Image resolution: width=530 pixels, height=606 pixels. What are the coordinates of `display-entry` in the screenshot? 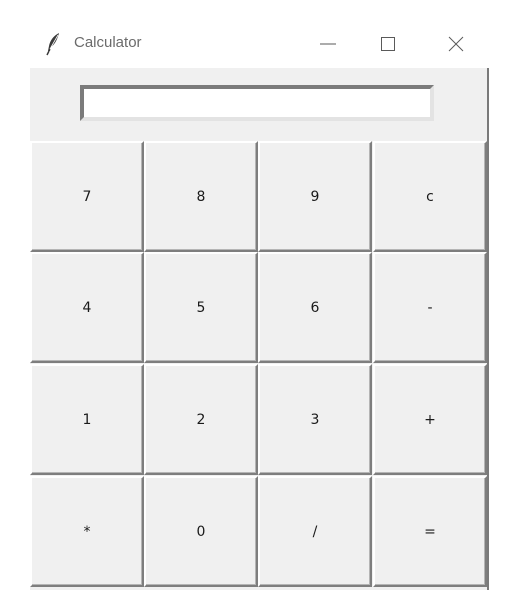 It's located at (257, 103).